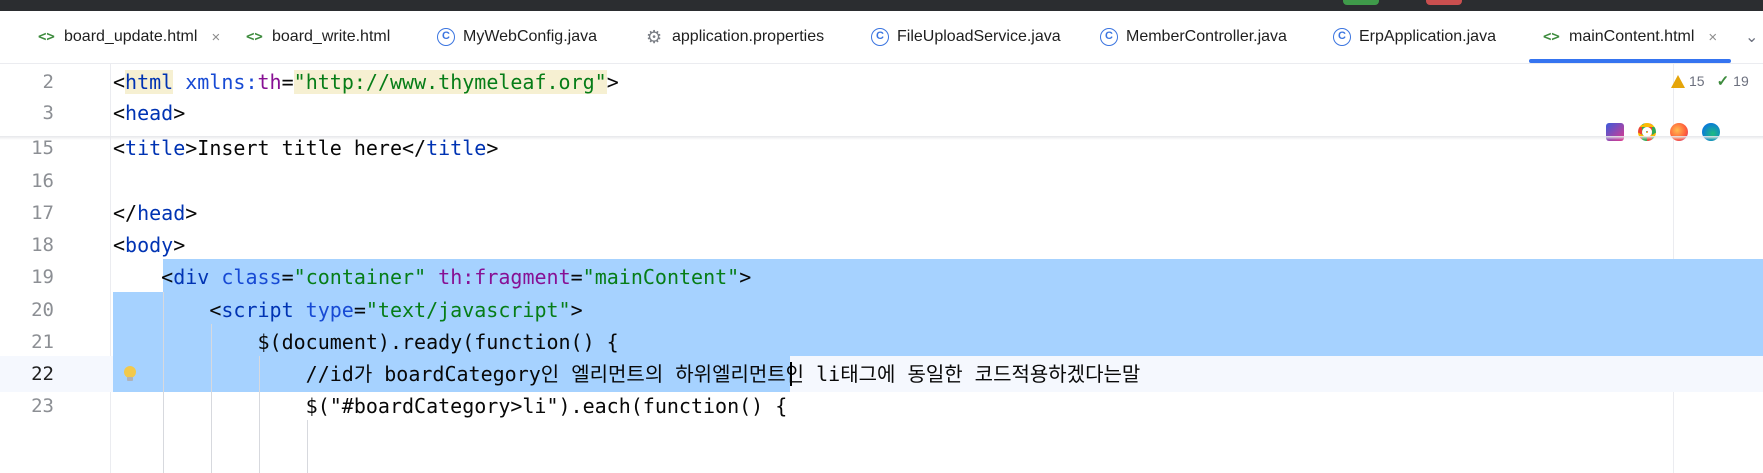 This screenshot has width=1763, height=473. What do you see at coordinates (748, 36) in the screenshot?
I see `tab-label: application.properties` at bounding box center [748, 36].